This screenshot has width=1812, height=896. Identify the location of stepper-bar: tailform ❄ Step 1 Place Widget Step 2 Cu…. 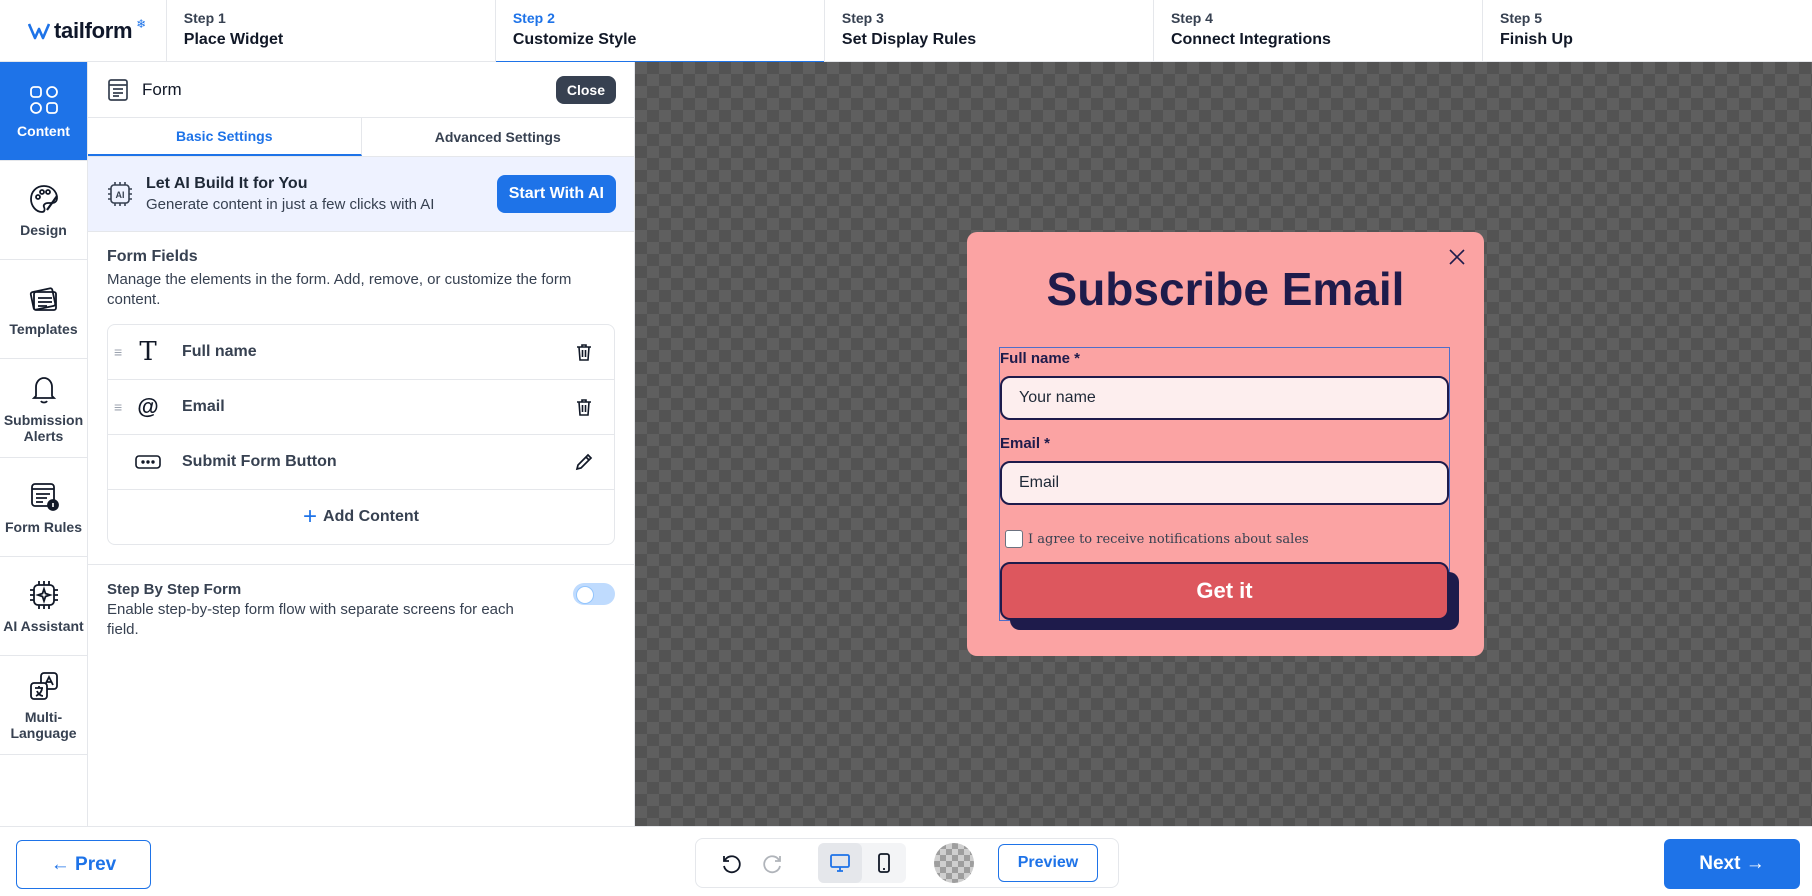
(906, 31).